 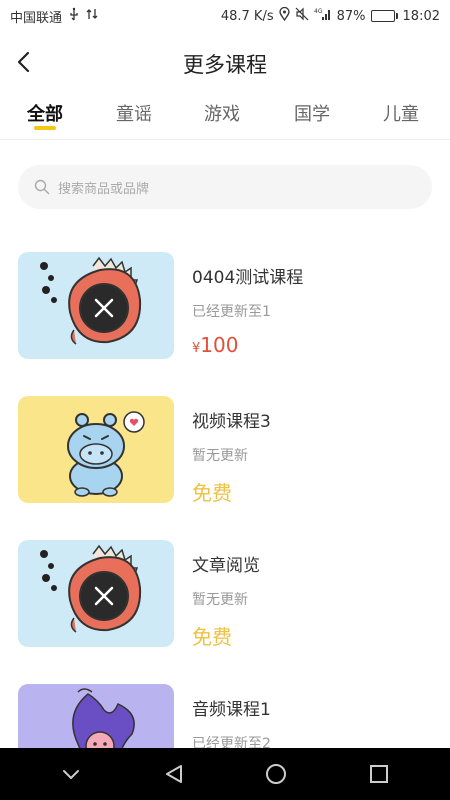 I want to click on location-icon, so click(x=284, y=15).